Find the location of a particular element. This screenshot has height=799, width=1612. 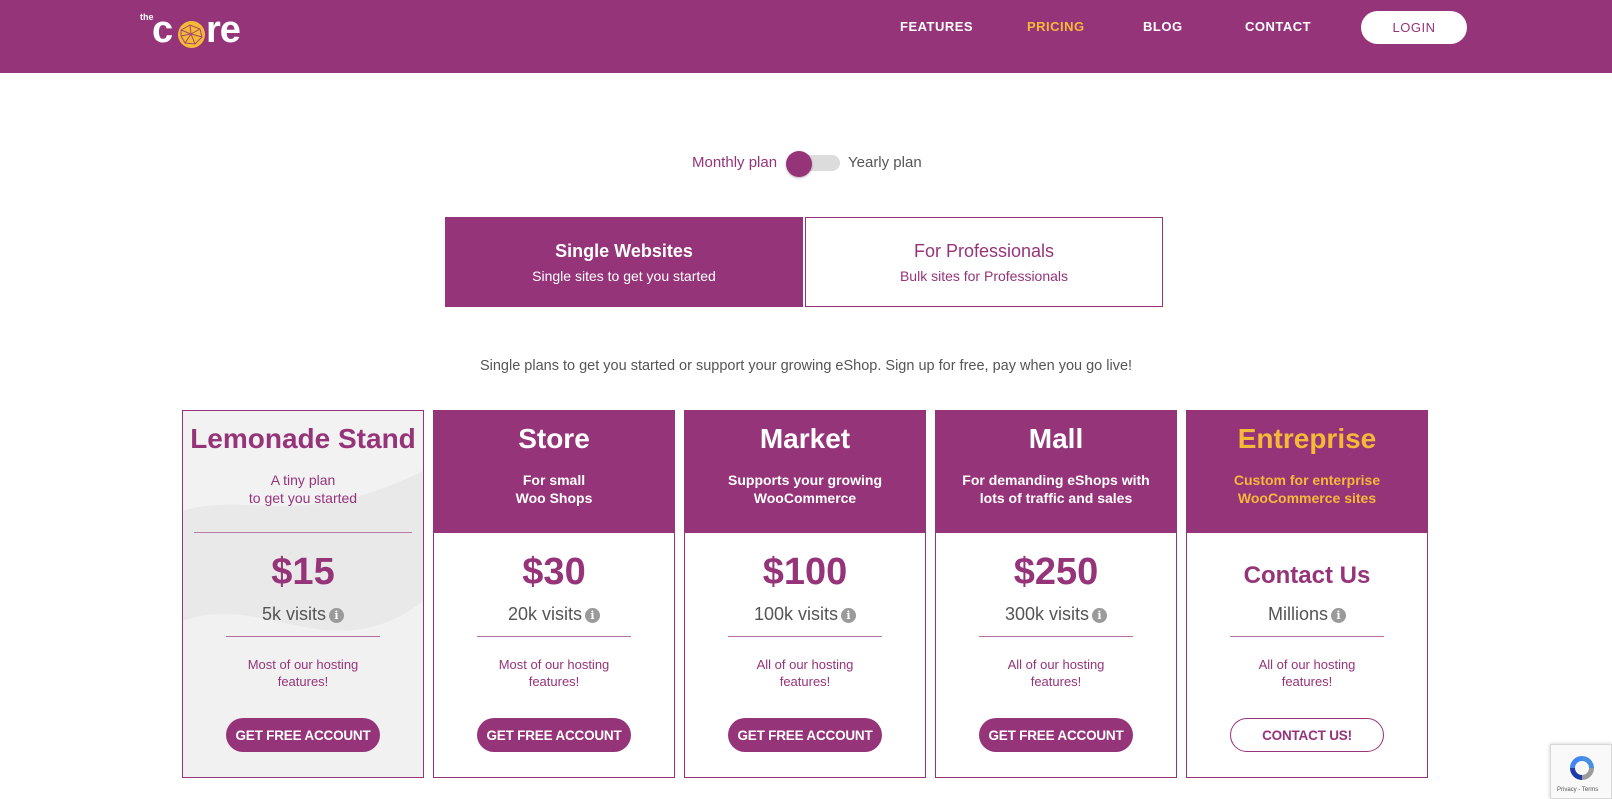

recaptcha-badge: Privacy - Terms is located at coordinates (1581, 771).